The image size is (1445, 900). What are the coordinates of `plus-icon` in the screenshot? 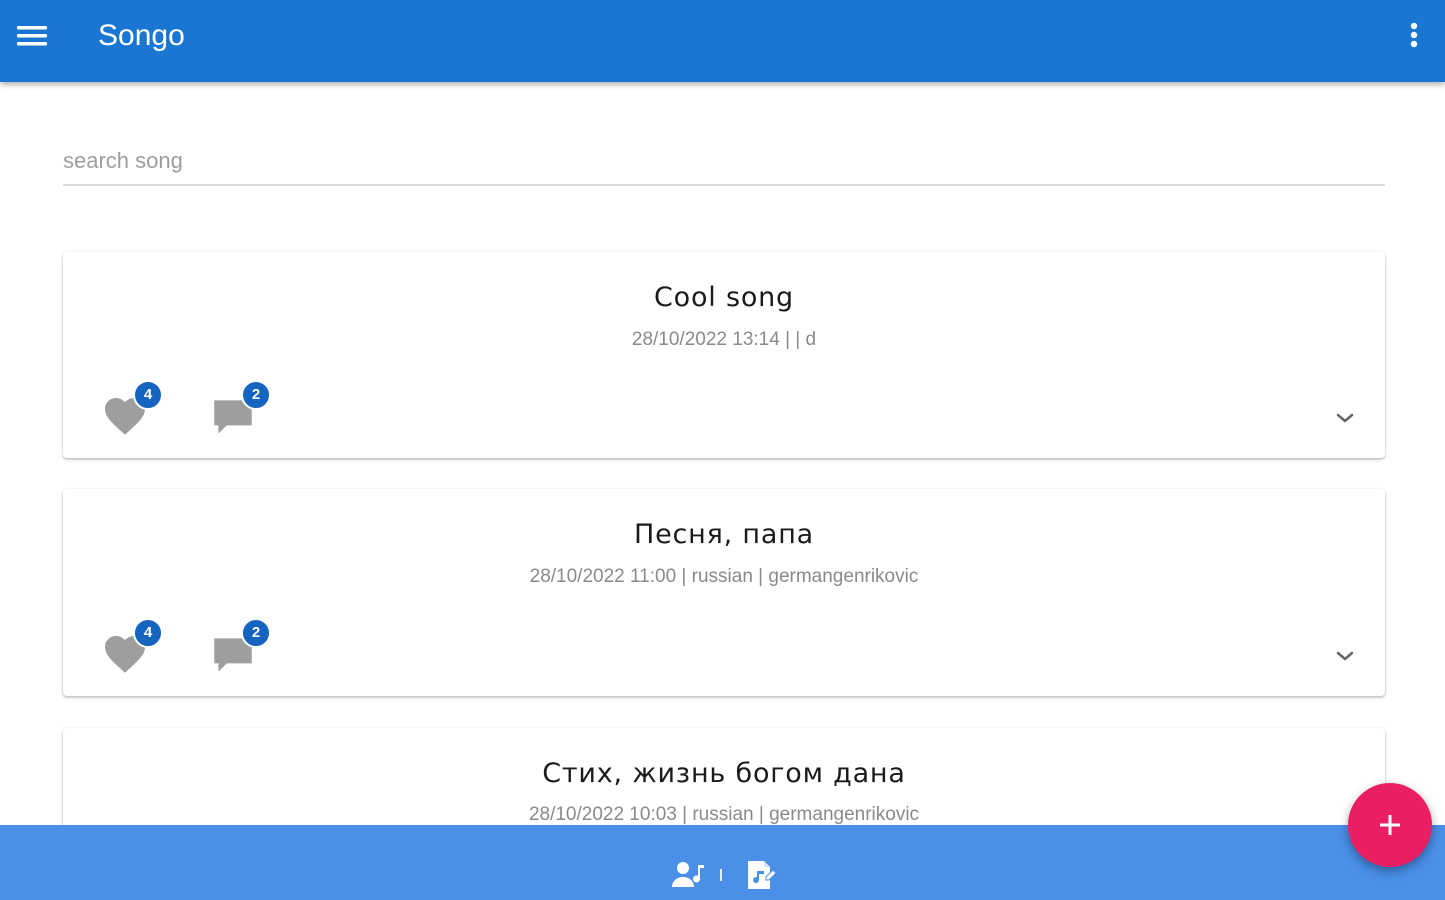 It's located at (1390, 825).